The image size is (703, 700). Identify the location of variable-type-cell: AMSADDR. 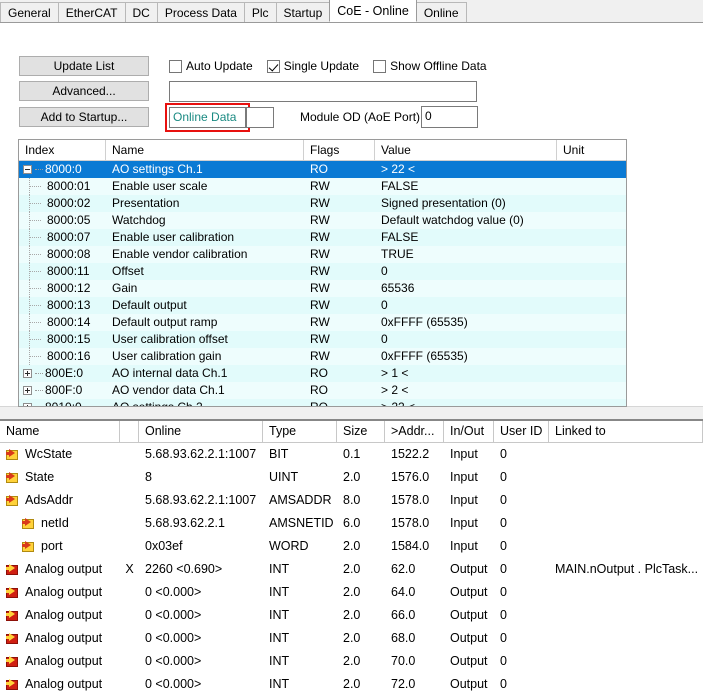
(300, 500).